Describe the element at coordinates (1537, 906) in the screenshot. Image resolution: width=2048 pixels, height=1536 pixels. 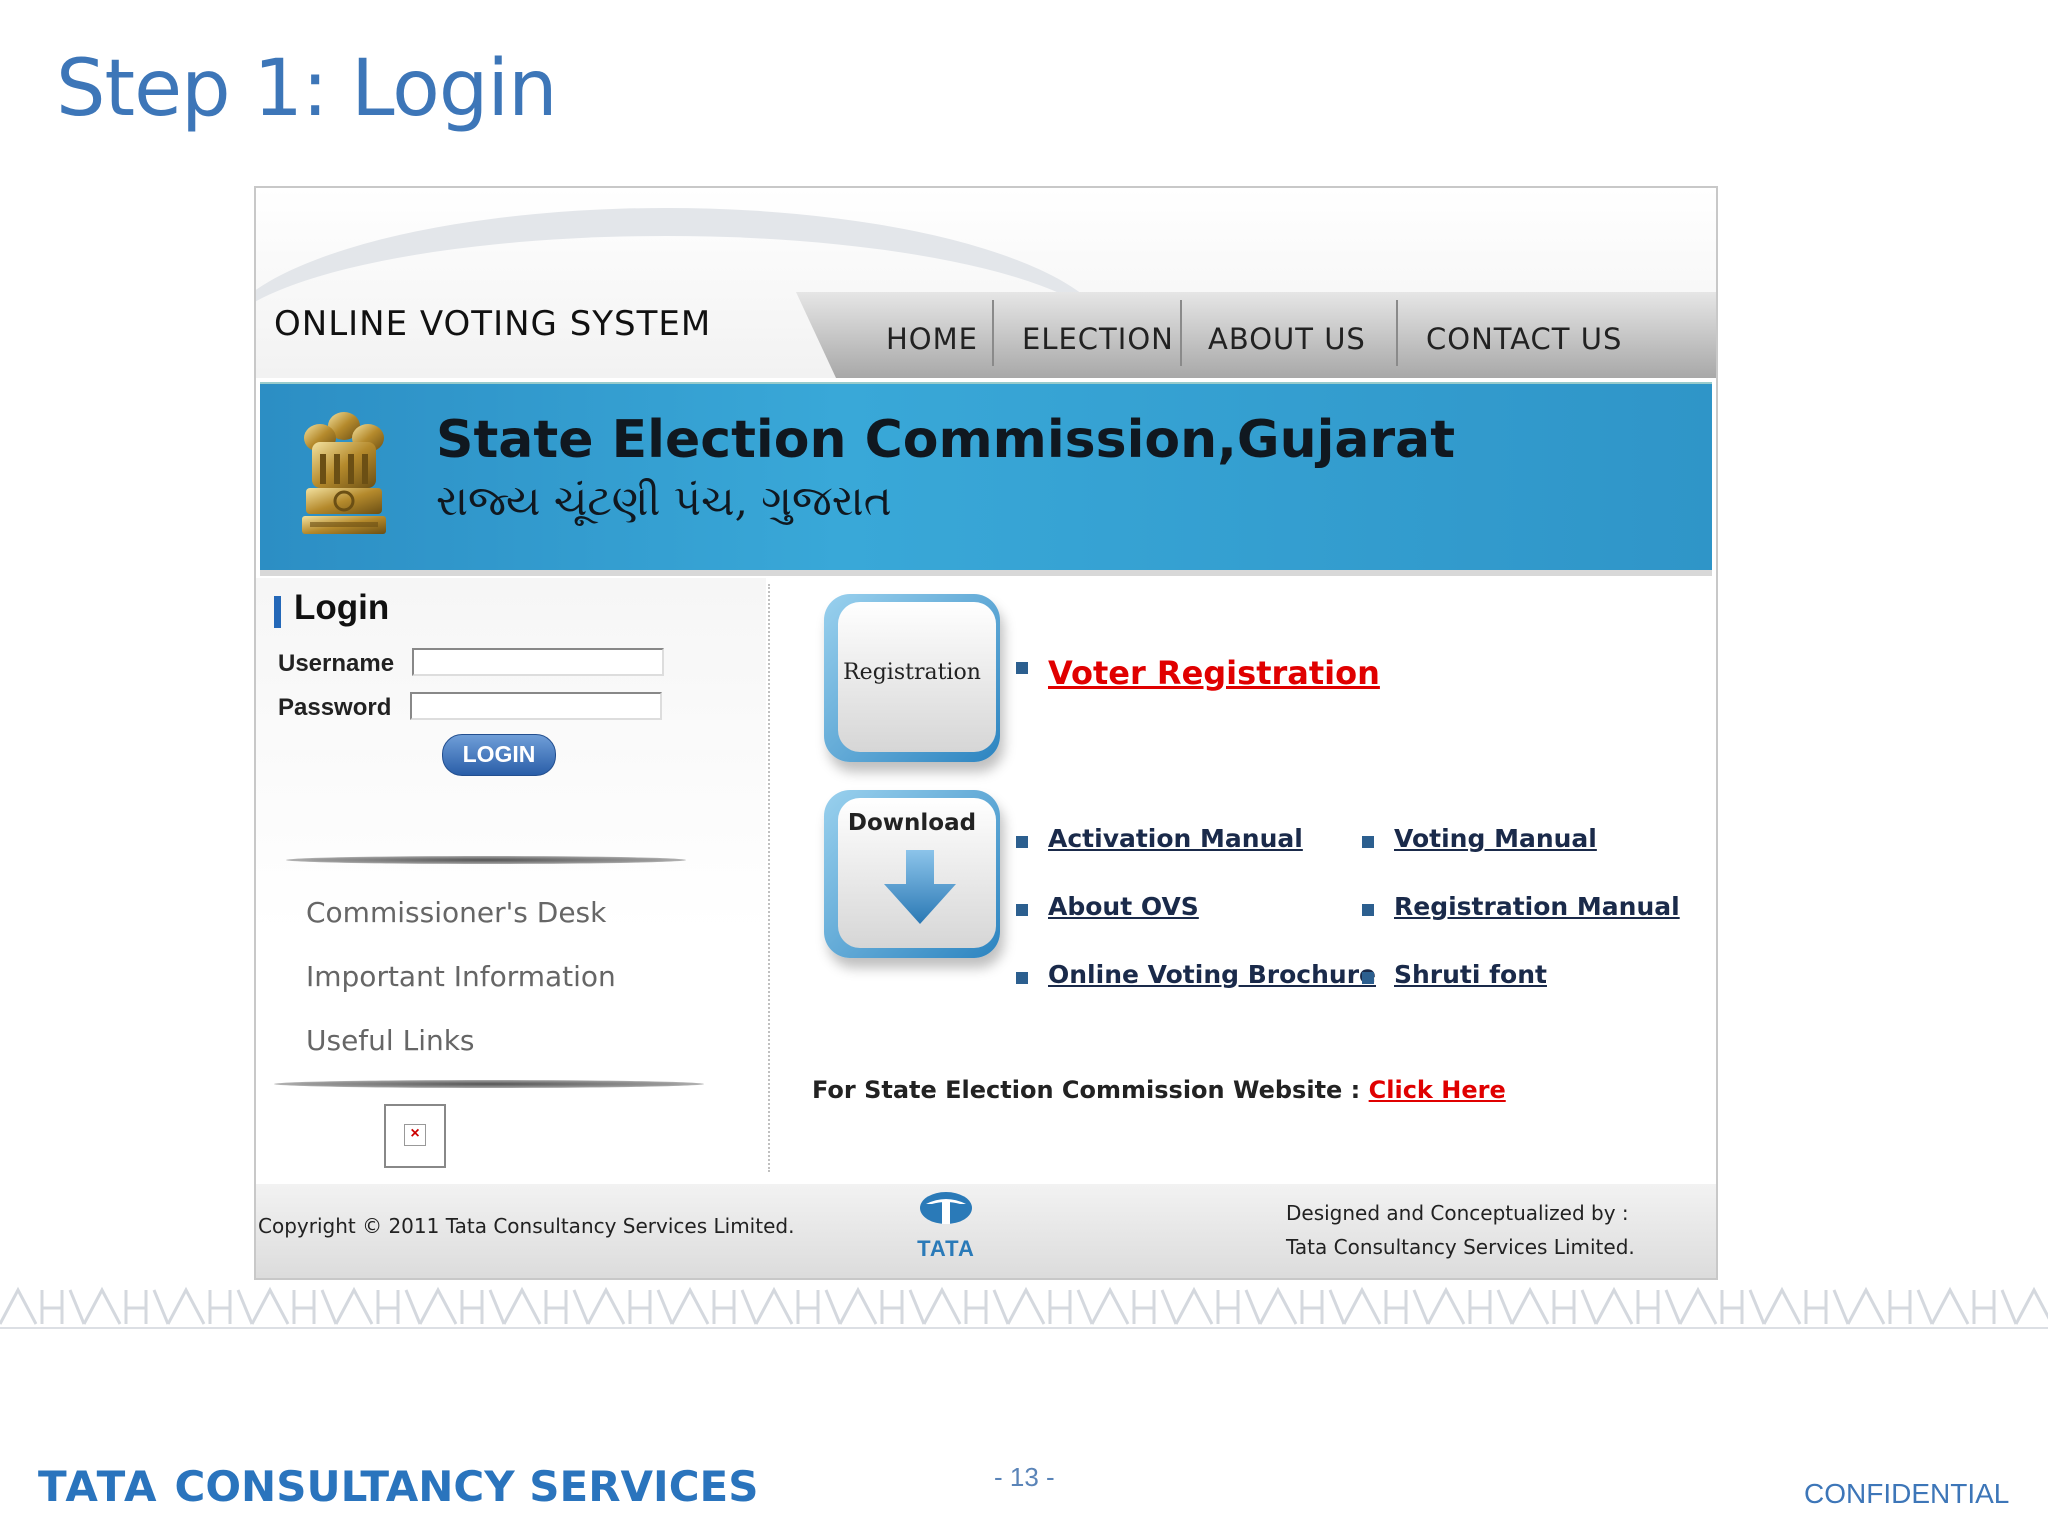
I see `registration-manual-link: Registration Manual` at that location.